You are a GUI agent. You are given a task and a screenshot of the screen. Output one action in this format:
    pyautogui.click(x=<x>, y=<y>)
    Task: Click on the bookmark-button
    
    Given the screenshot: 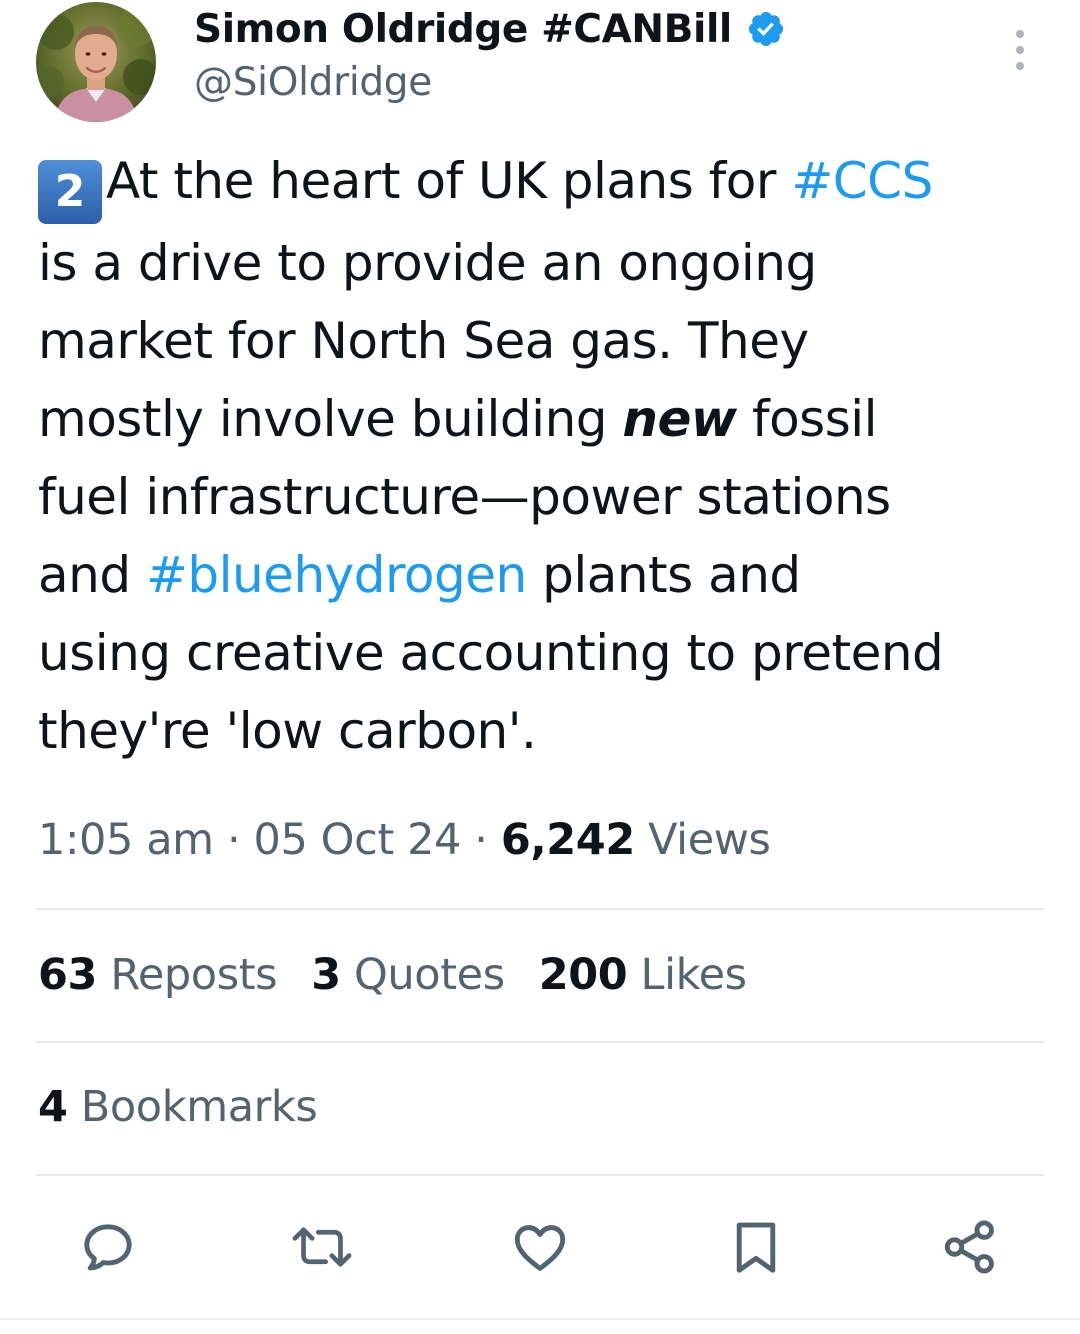 What is the action you would take?
    pyautogui.click(x=756, y=1247)
    